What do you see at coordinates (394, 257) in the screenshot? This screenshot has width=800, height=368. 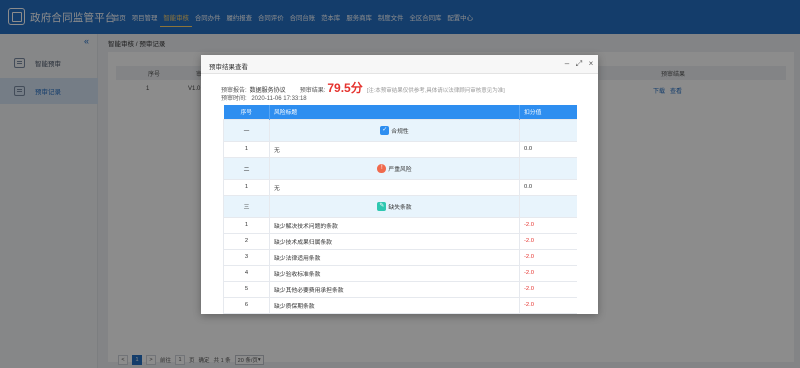 I see `risk-item-title: 缺少法律适用条款` at bounding box center [394, 257].